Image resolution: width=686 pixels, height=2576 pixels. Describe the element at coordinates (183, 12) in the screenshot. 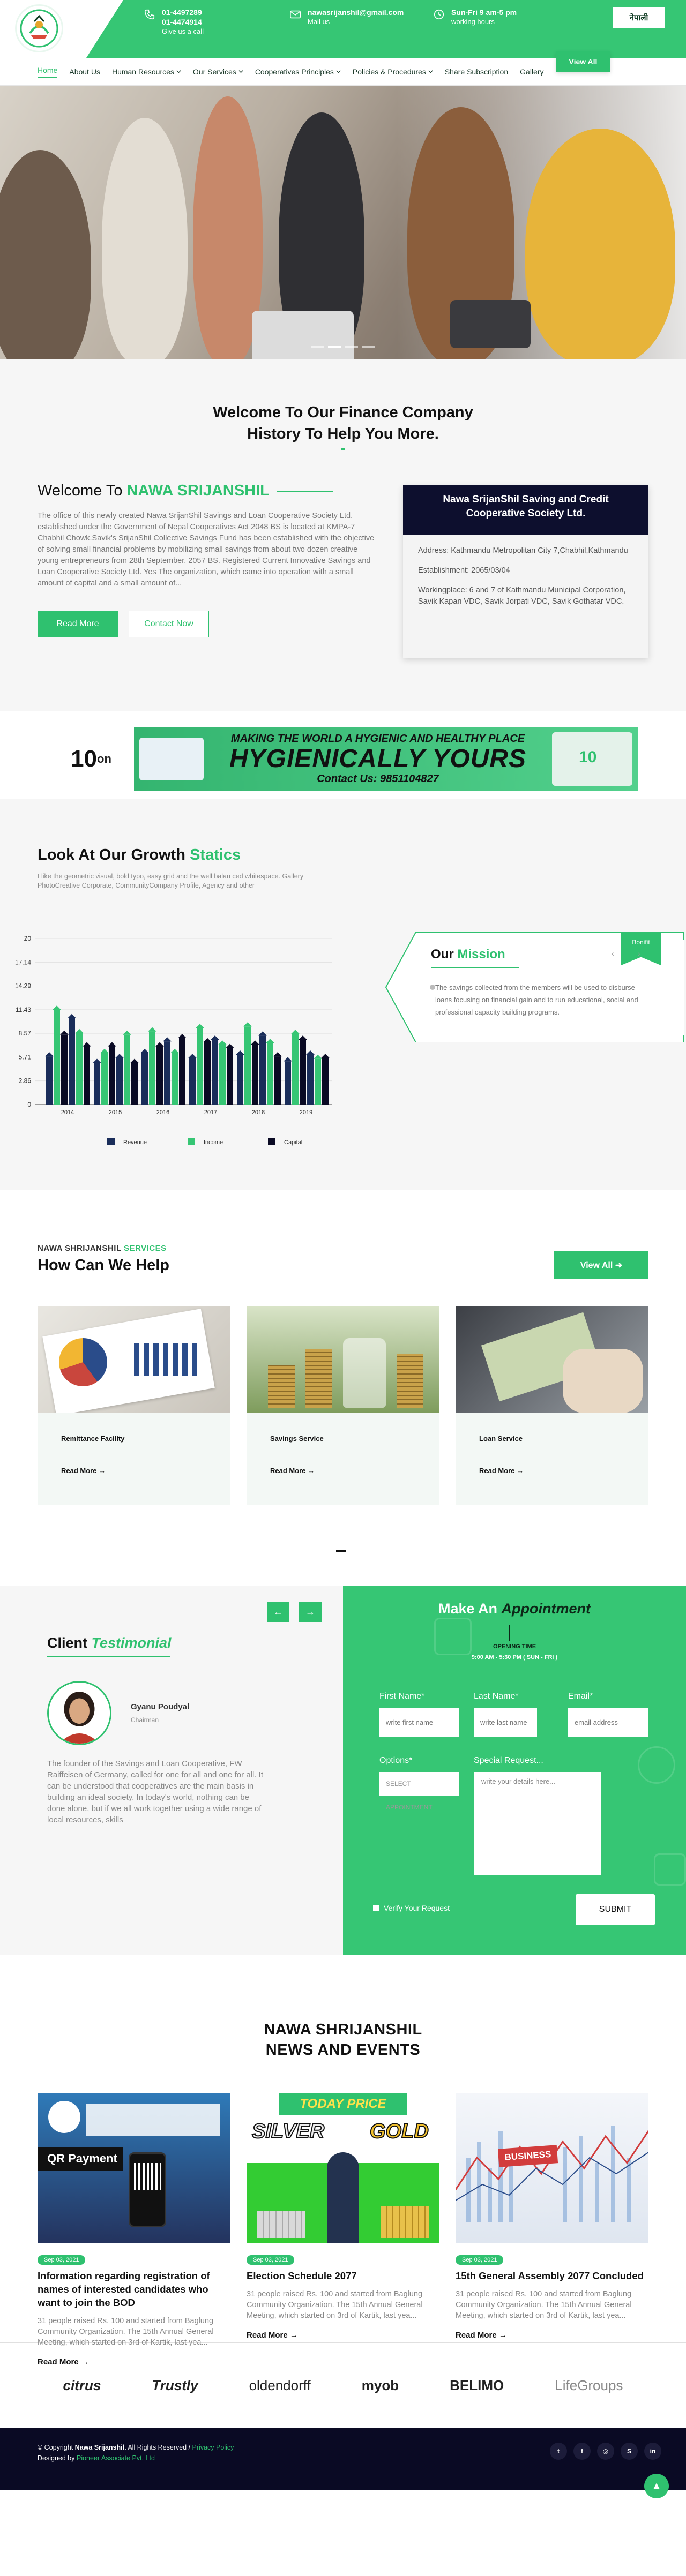

I see `phone-number-1: 01-4497289` at that location.